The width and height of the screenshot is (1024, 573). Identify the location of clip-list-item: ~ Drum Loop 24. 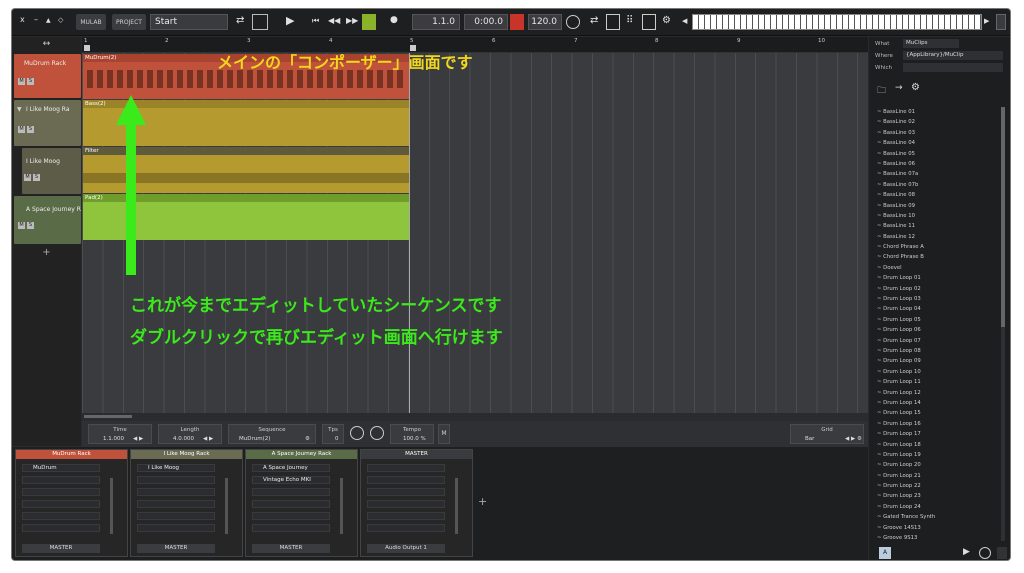
(937, 507).